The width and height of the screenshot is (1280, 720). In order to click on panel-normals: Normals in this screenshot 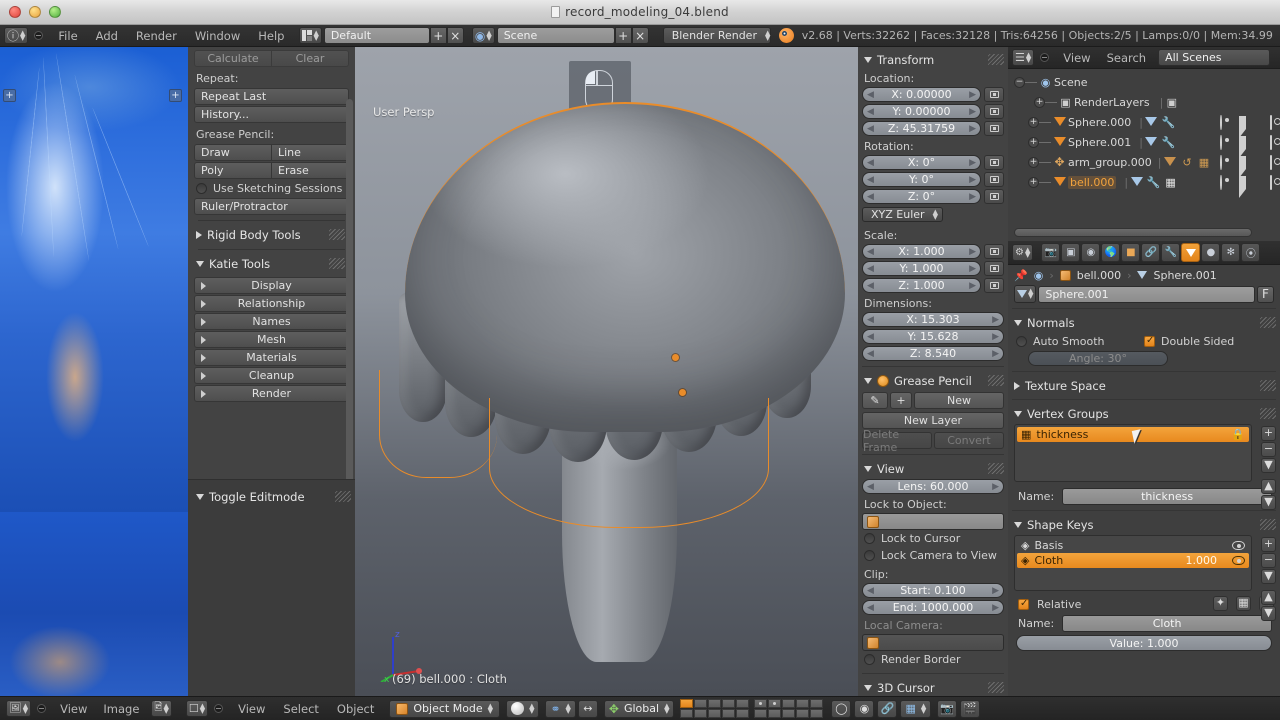, I will do `click(1144, 322)`.